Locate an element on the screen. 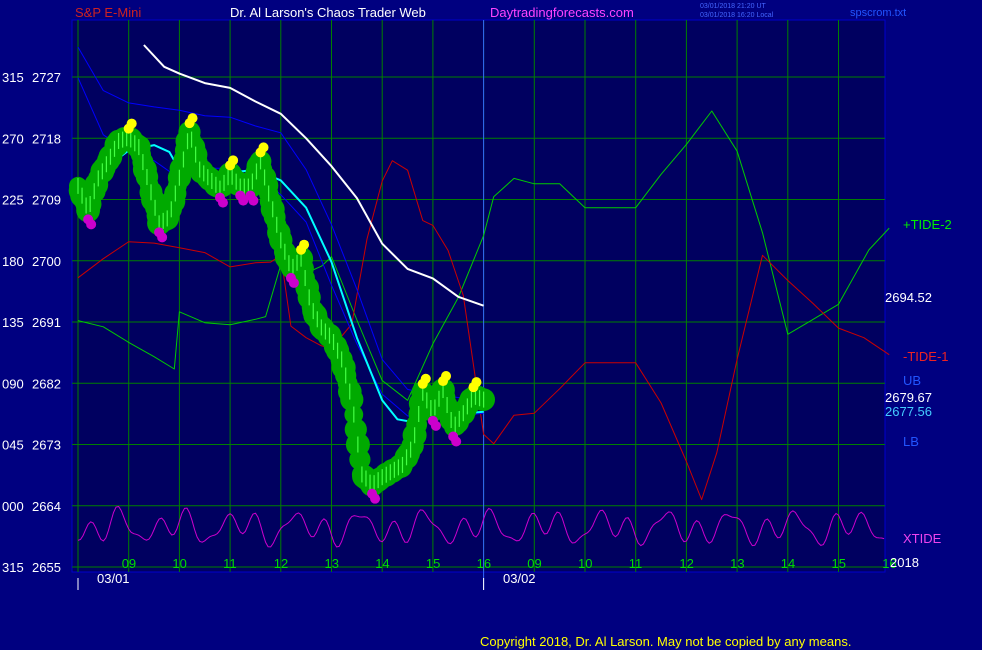  chart-title: Dr. Al Larson's Chaos Trader Web is located at coordinates (328, 12).